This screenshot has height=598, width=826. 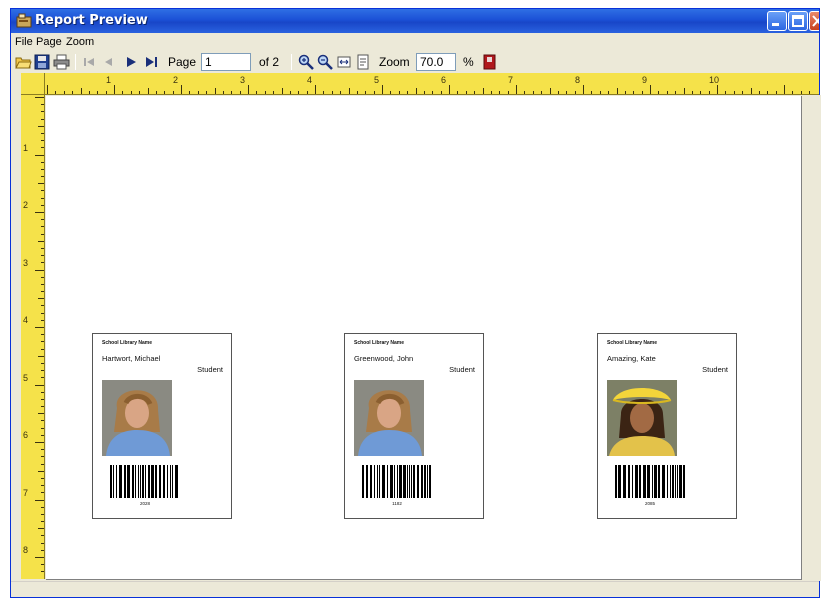 What do you see at coordinates (415, 62) in the screenshot?
I see `toolbar: Page of 2 Zoom %` at bounding box center [415, 62].